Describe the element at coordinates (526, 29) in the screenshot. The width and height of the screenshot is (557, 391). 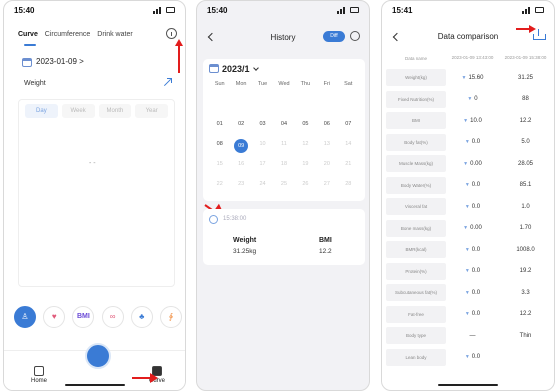
I see `annotation-arrow-right` at that location.